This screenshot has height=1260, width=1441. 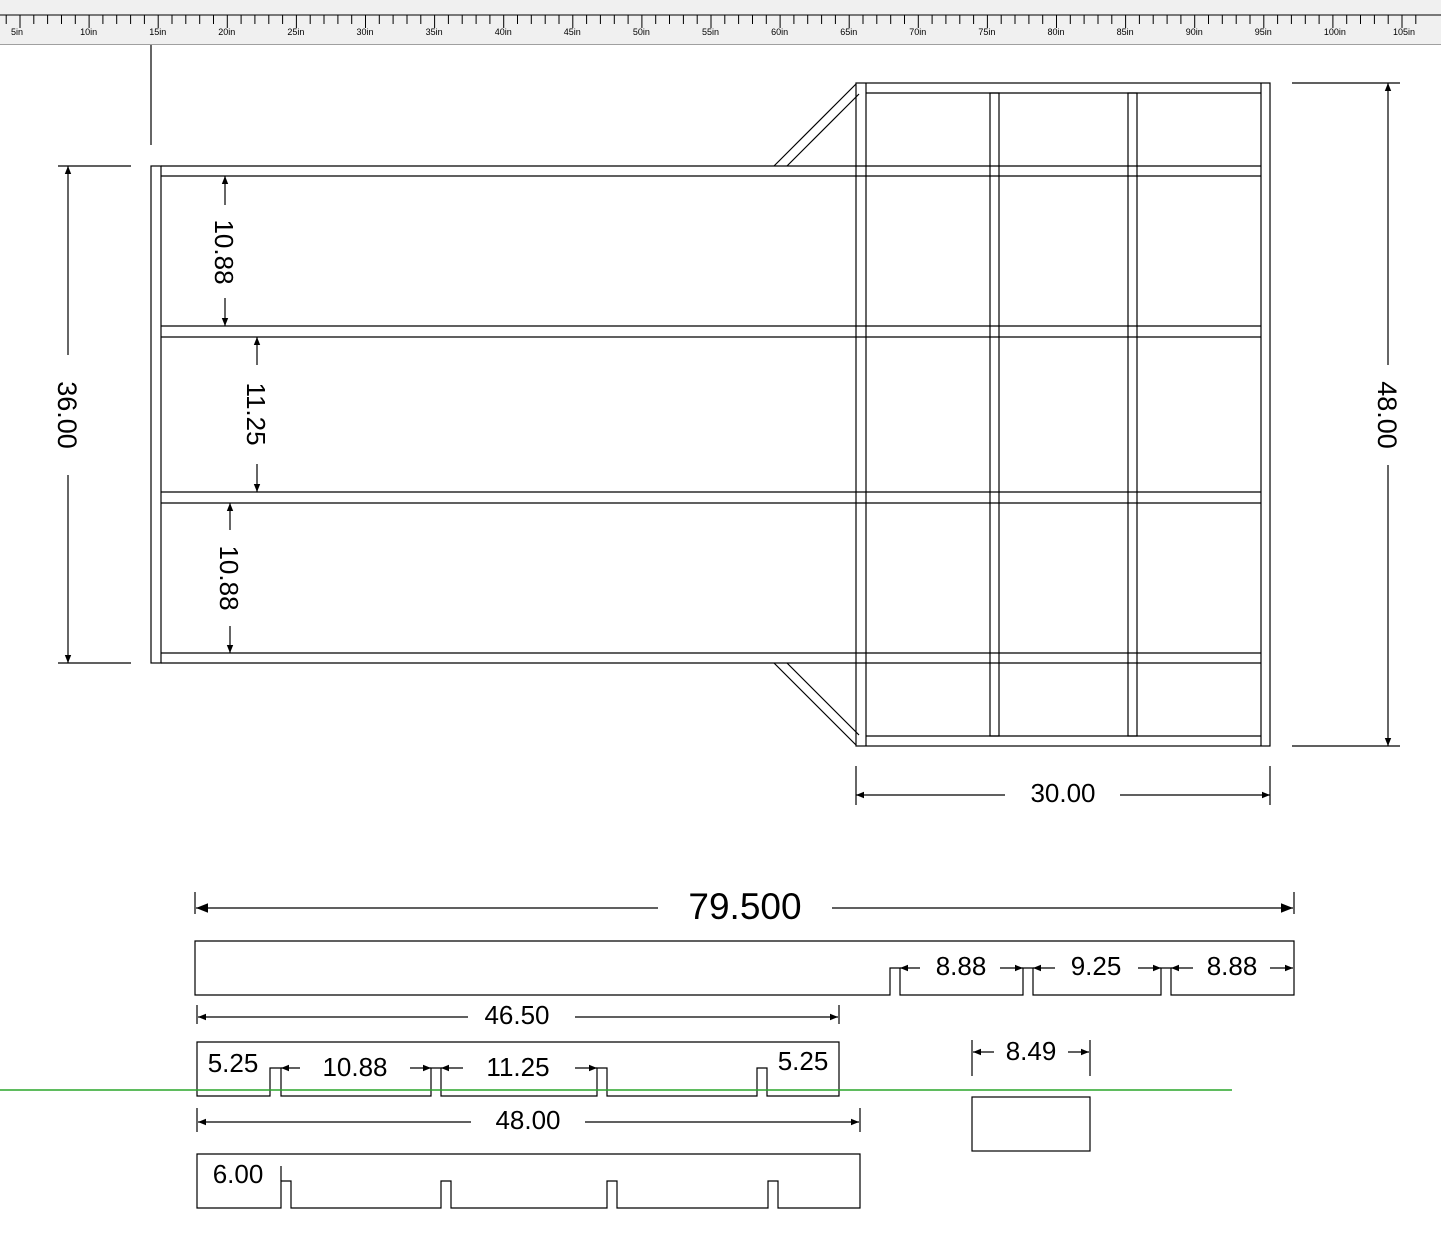 I want to click on dim-rear-depth: 30.00, so click(x=1062, y=793).